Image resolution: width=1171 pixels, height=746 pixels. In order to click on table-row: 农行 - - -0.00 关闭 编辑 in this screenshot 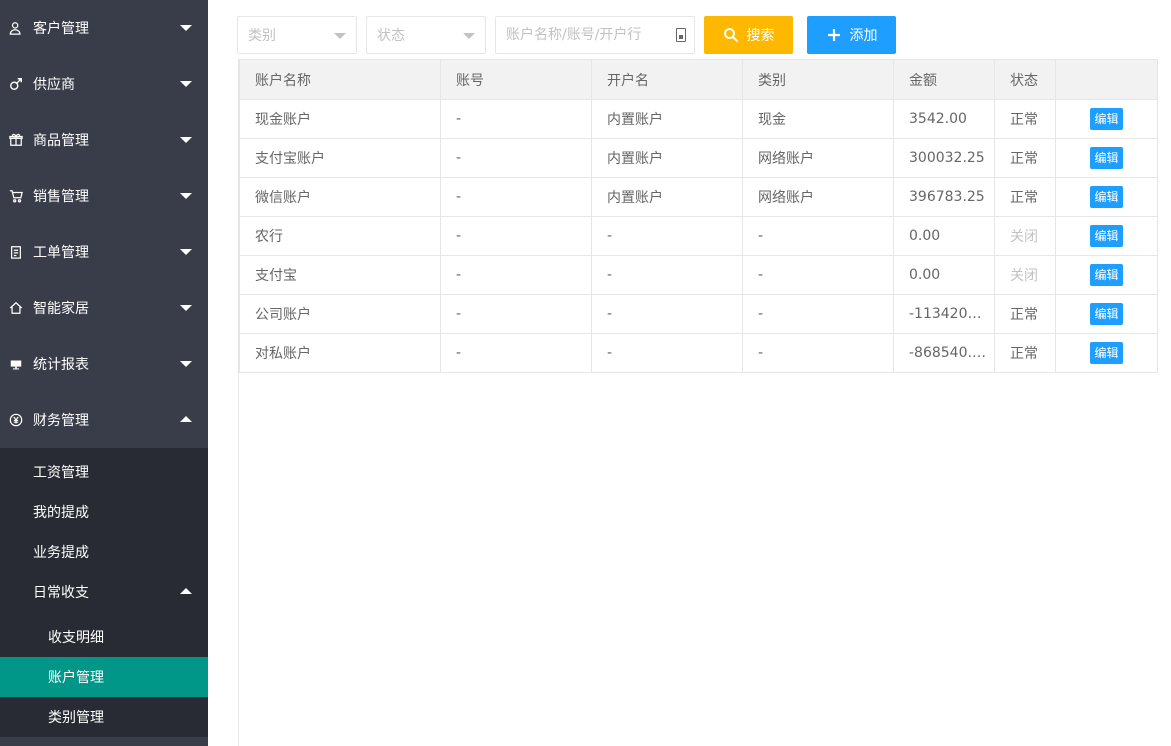, I will do `click(698, 236)`.